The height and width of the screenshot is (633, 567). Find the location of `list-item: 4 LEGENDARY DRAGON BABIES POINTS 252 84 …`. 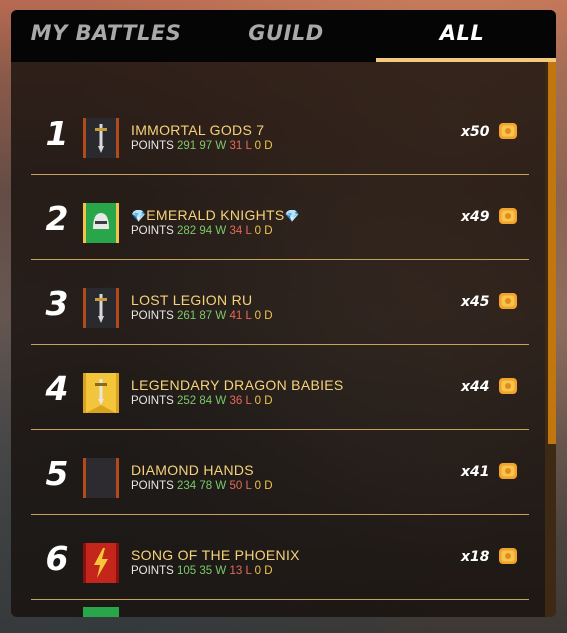

list-item: 4 LEGENDARY DRAGON BABIES POINTS 252 84 … is located at coordinates (280, 387).